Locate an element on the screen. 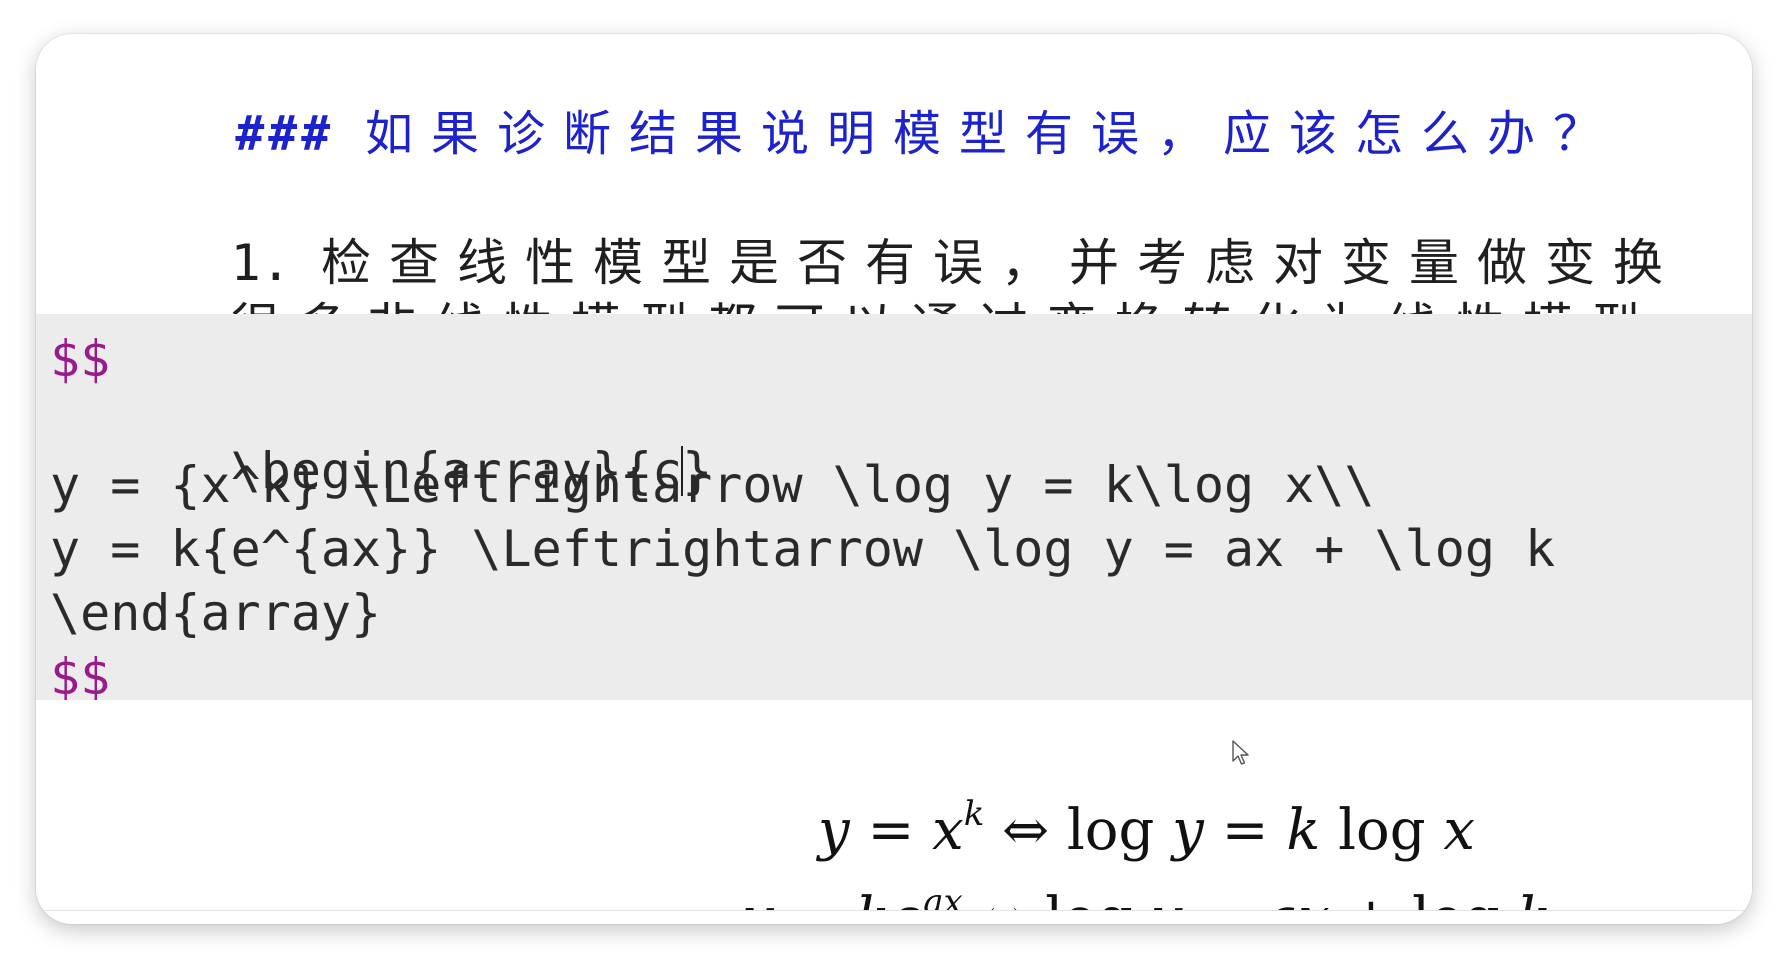  eq2-iff-log: ⇔ log is located at coordinates (1057, 898).